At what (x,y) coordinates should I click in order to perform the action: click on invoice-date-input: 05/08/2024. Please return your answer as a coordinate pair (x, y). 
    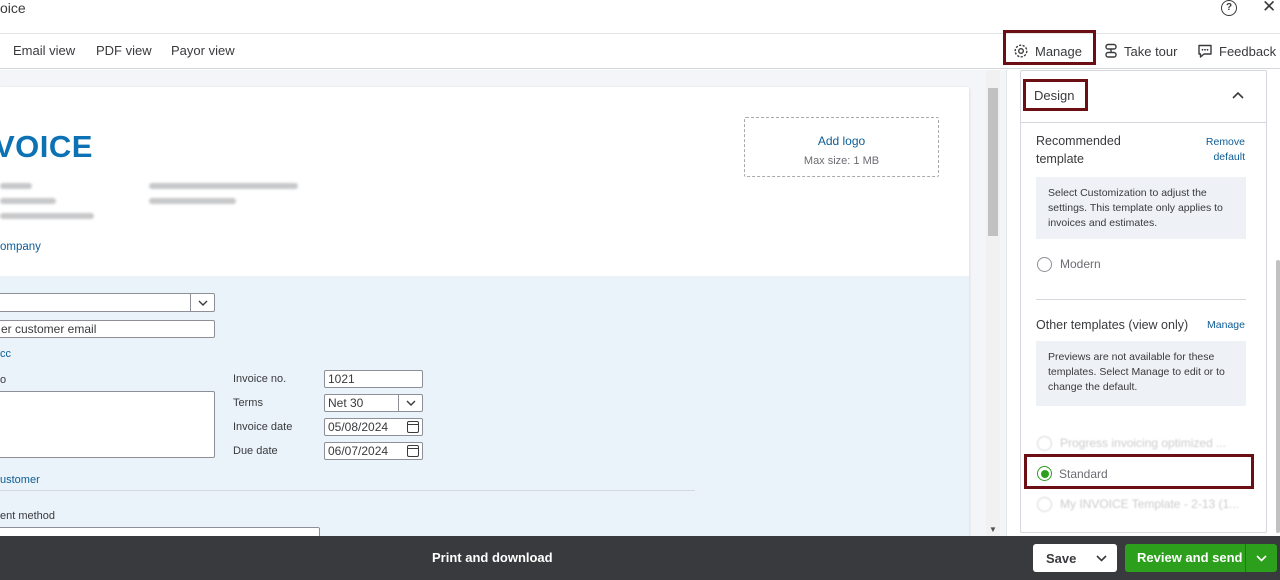
    Looking at the image, I should click on (373, 427).